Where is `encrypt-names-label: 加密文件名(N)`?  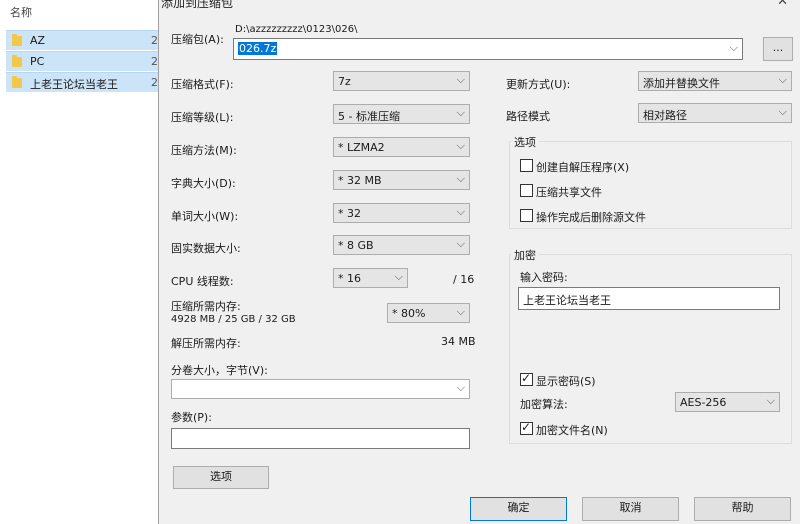 encrypt-names-label: 加密文件名(N) is located at coordinates (572, 430).